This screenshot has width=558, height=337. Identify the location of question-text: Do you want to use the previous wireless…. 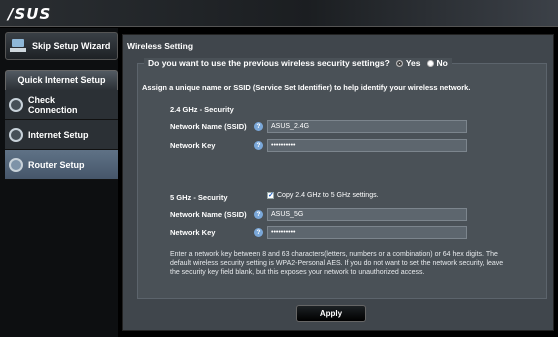
(269, 63).